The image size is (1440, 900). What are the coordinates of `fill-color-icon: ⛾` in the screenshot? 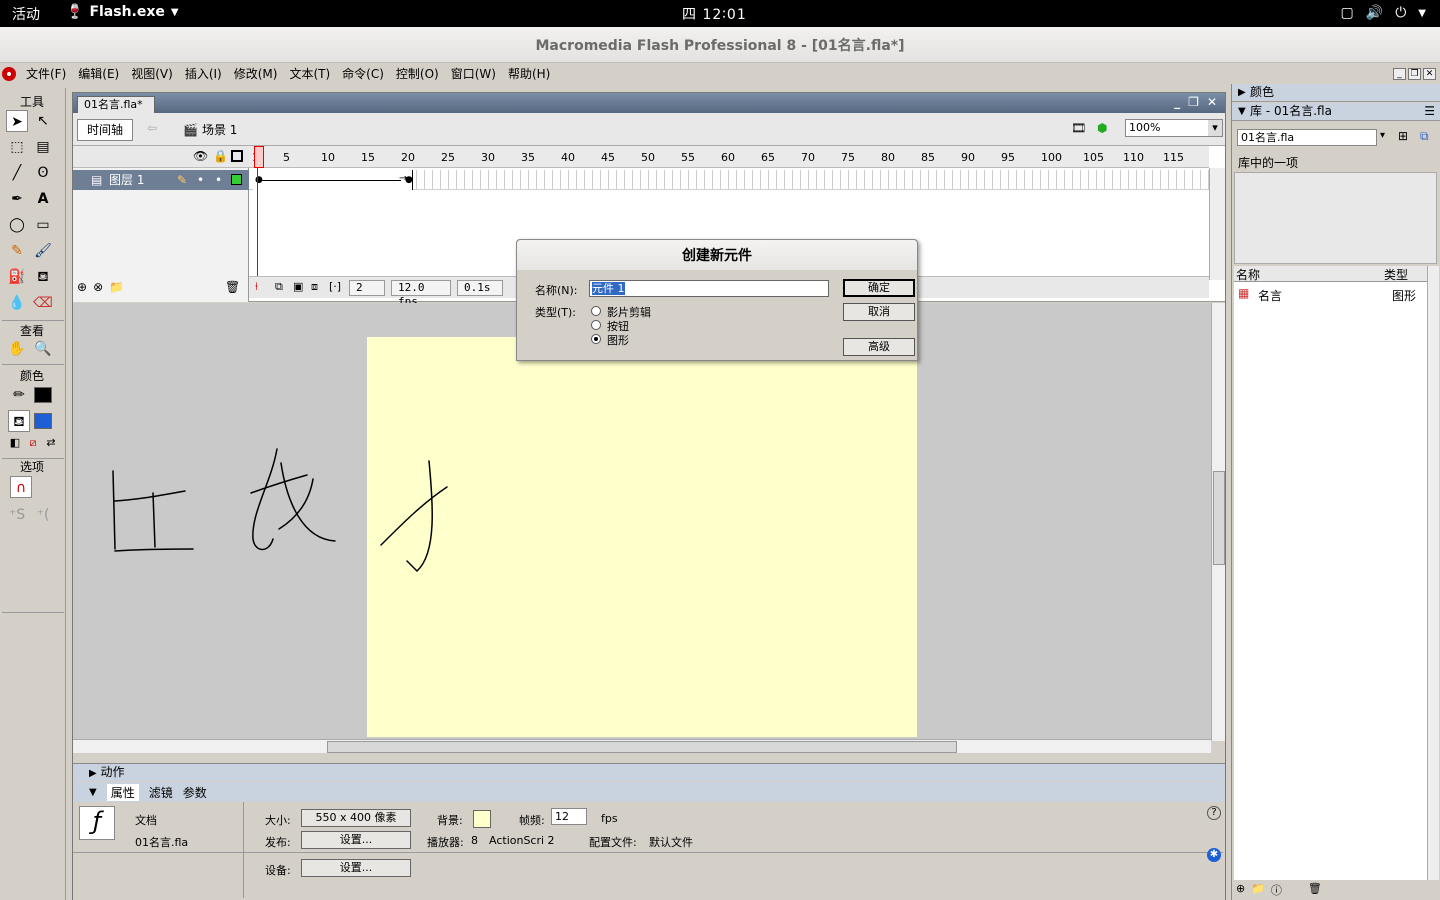 It's located at (19, 421).